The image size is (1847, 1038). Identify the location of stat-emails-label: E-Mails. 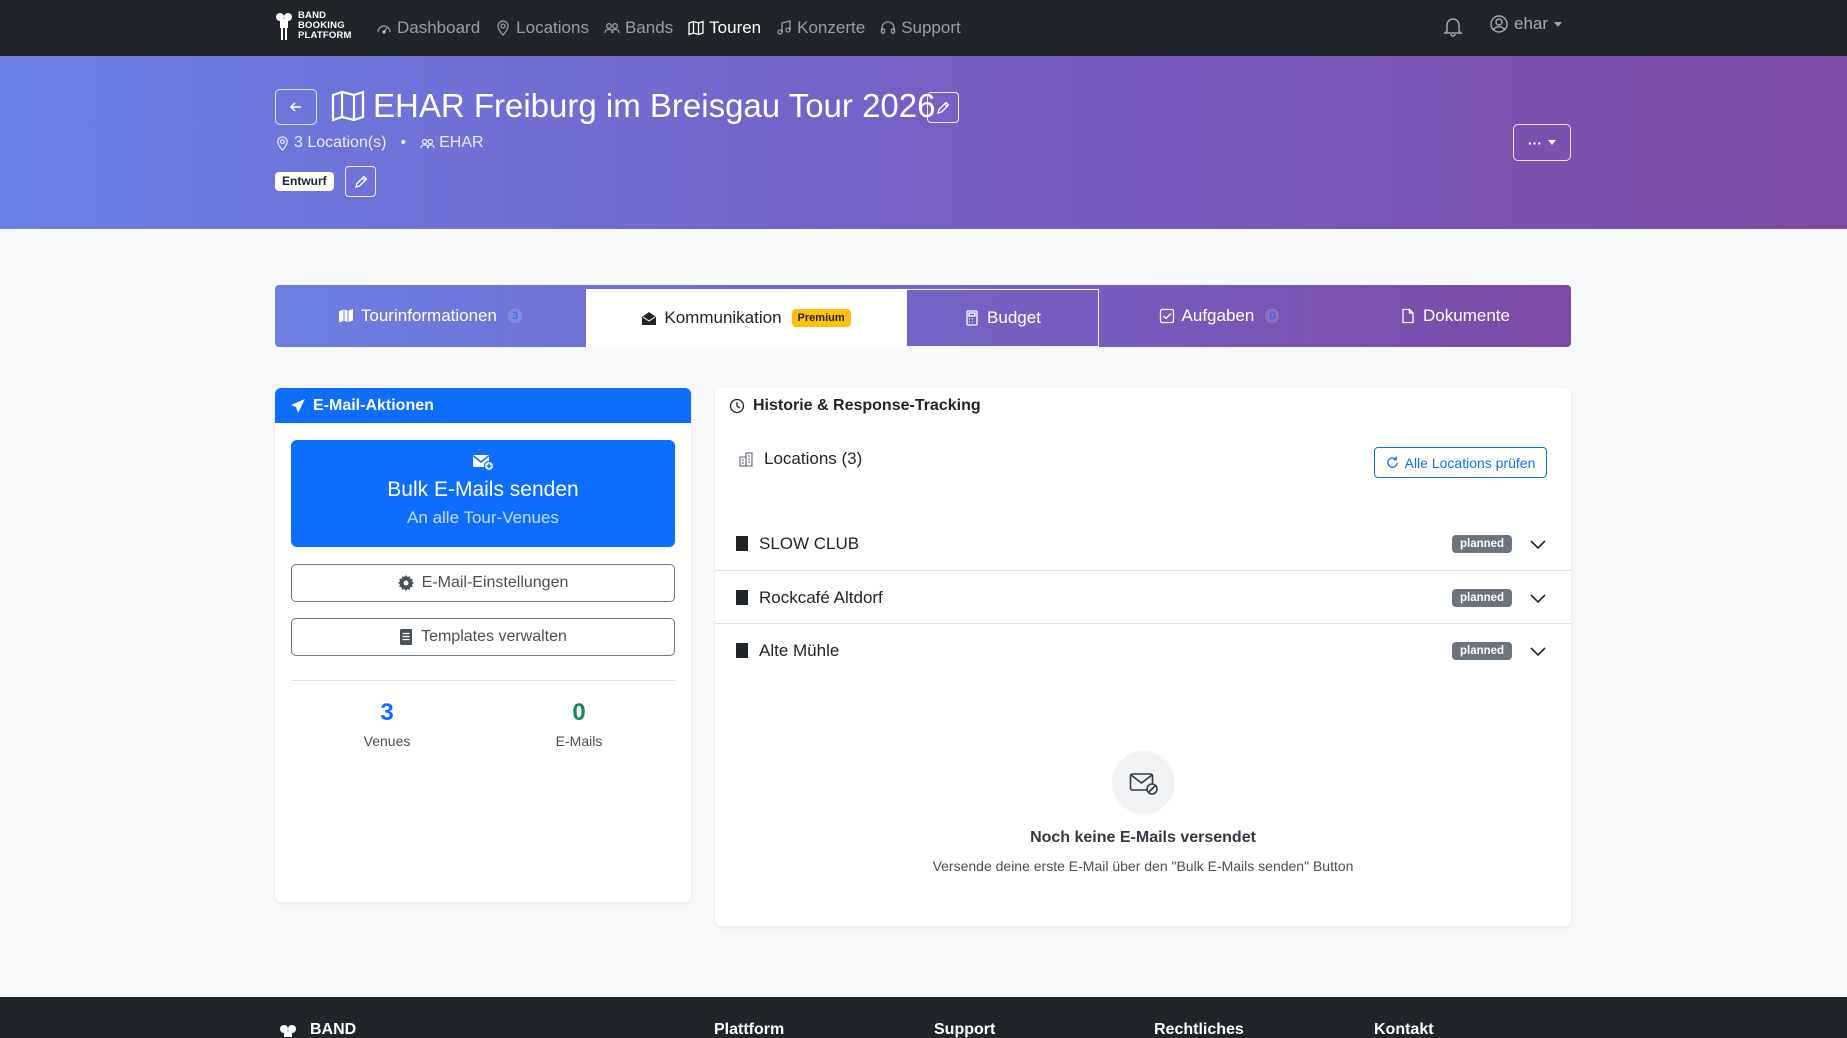
(579, 741).